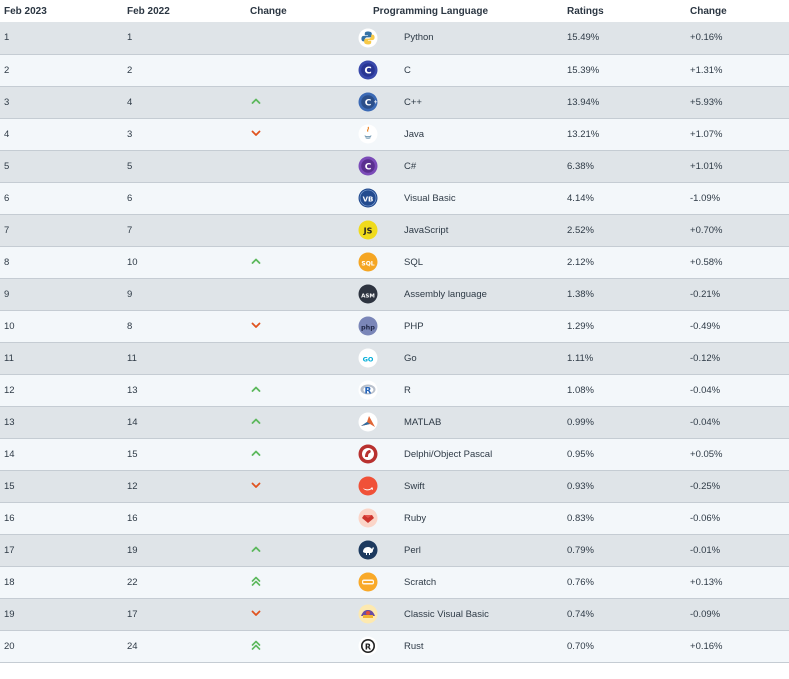  I want to click on rating-value: 0.93%, so click(580, 486).